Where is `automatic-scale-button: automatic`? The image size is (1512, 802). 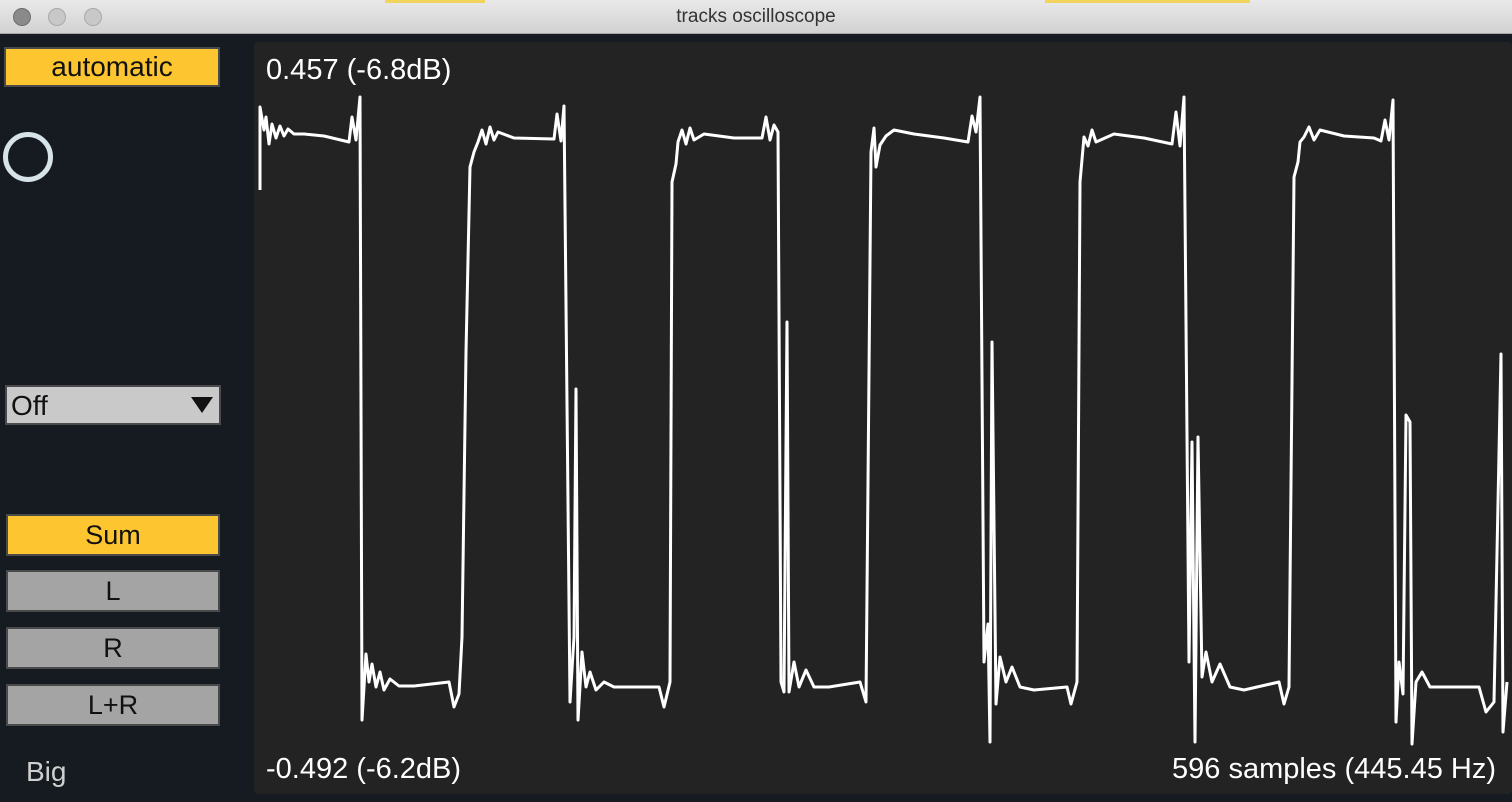
automatic-scale-button: automatic is located at coordinates (112, 67).